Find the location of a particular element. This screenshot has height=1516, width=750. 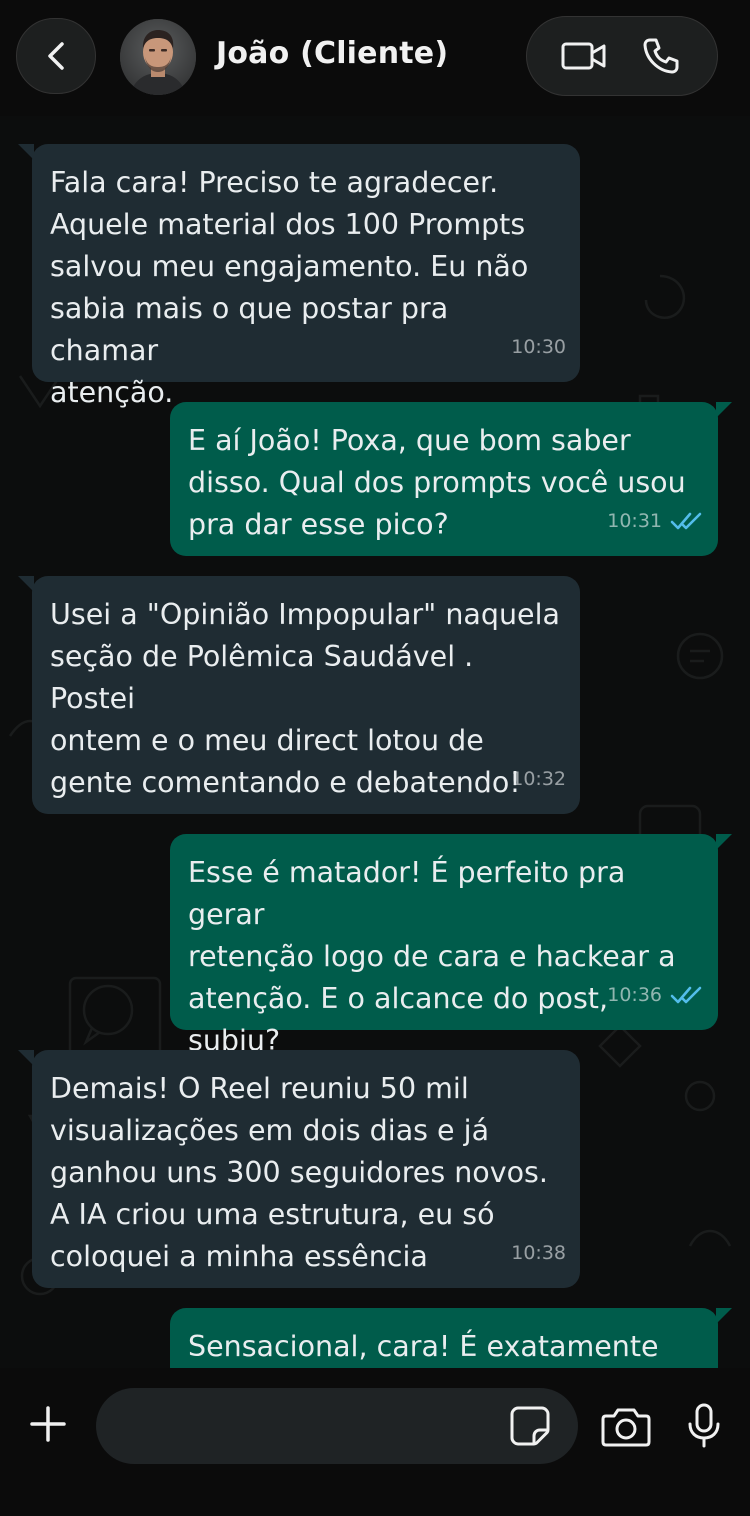

chat-header: João (Cliente) is located at coordinates (375, 58).